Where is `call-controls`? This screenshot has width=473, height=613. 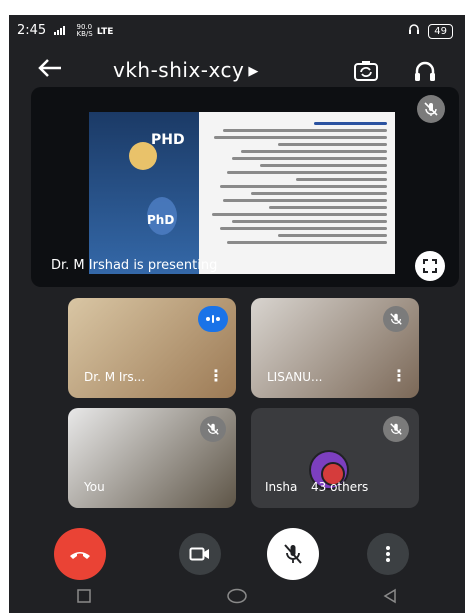
call-controls is located at coordinates (237, 553).